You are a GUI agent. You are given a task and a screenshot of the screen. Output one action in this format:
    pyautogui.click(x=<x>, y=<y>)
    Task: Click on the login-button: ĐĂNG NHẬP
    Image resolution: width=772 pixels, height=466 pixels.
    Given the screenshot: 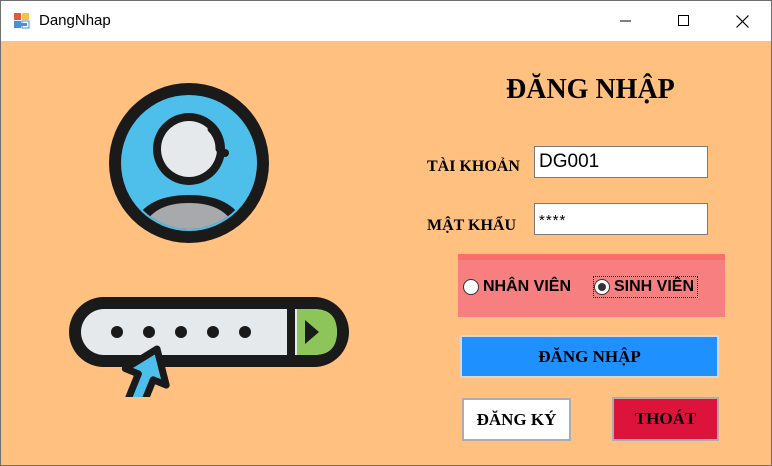 What is the action you would take?
    pyautogui.click(x=589, y=356)
    